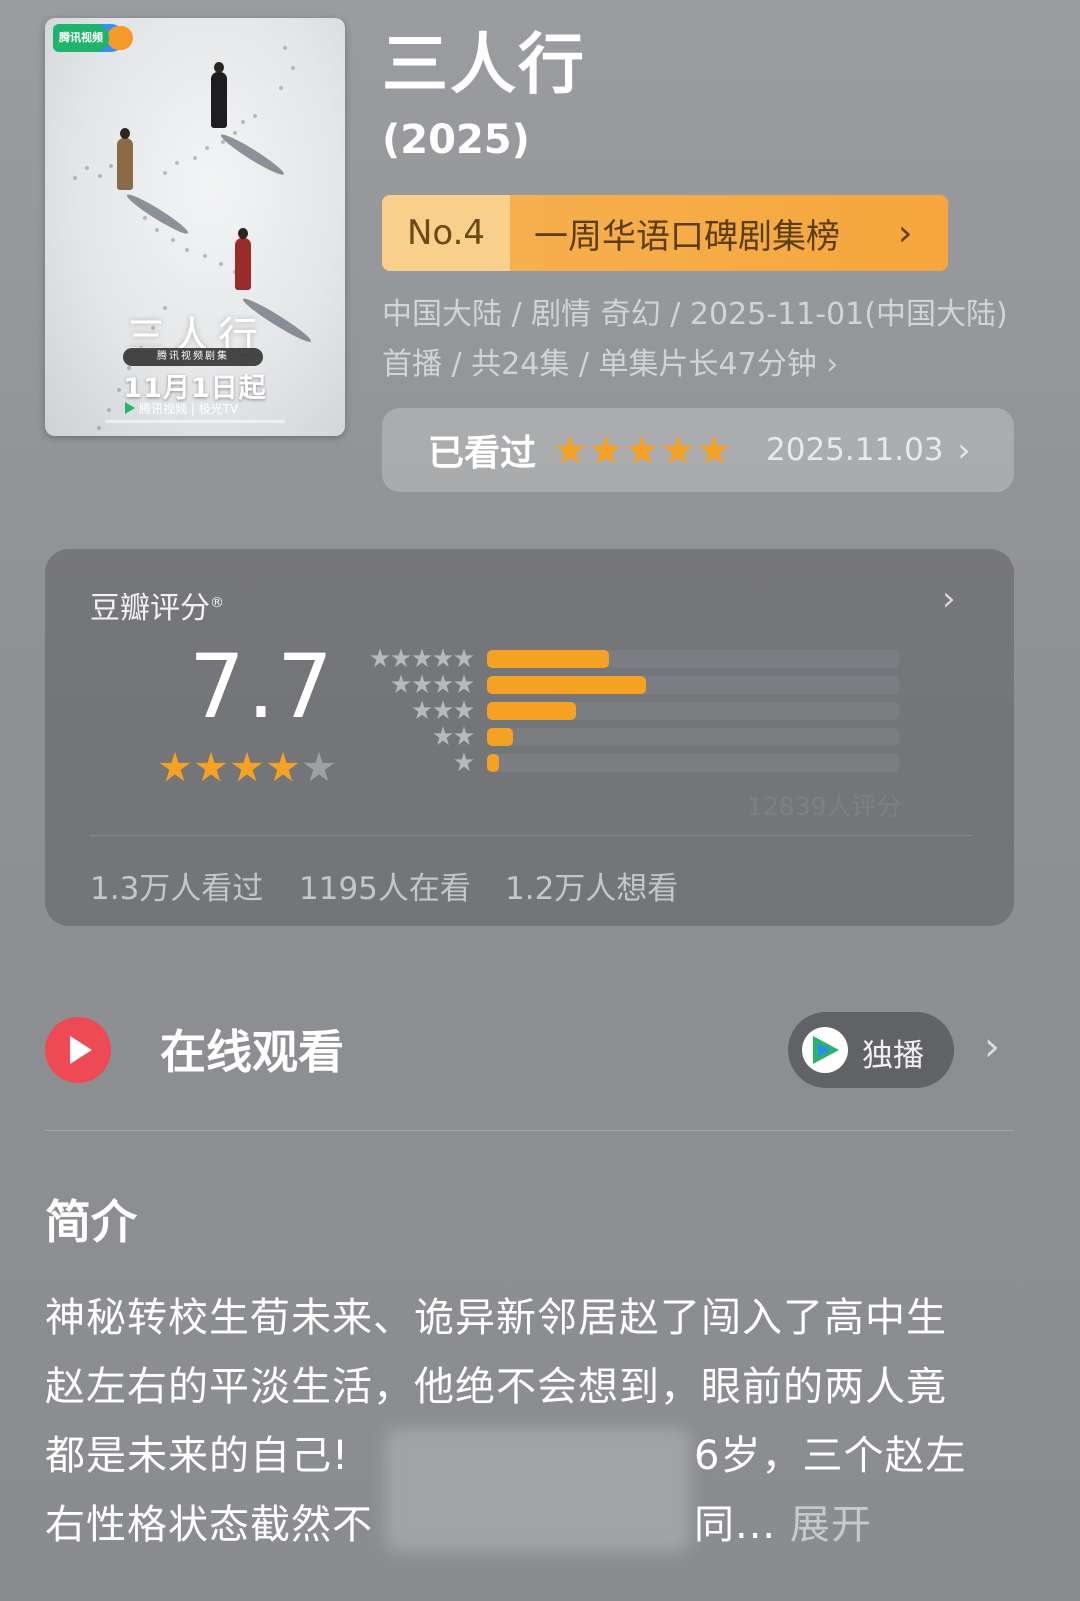 This screenshot has width=1080, height=1601. Describe the element at coordinates (825, 1050) in the screenshot. I see `tencent-video-icon` at that location.